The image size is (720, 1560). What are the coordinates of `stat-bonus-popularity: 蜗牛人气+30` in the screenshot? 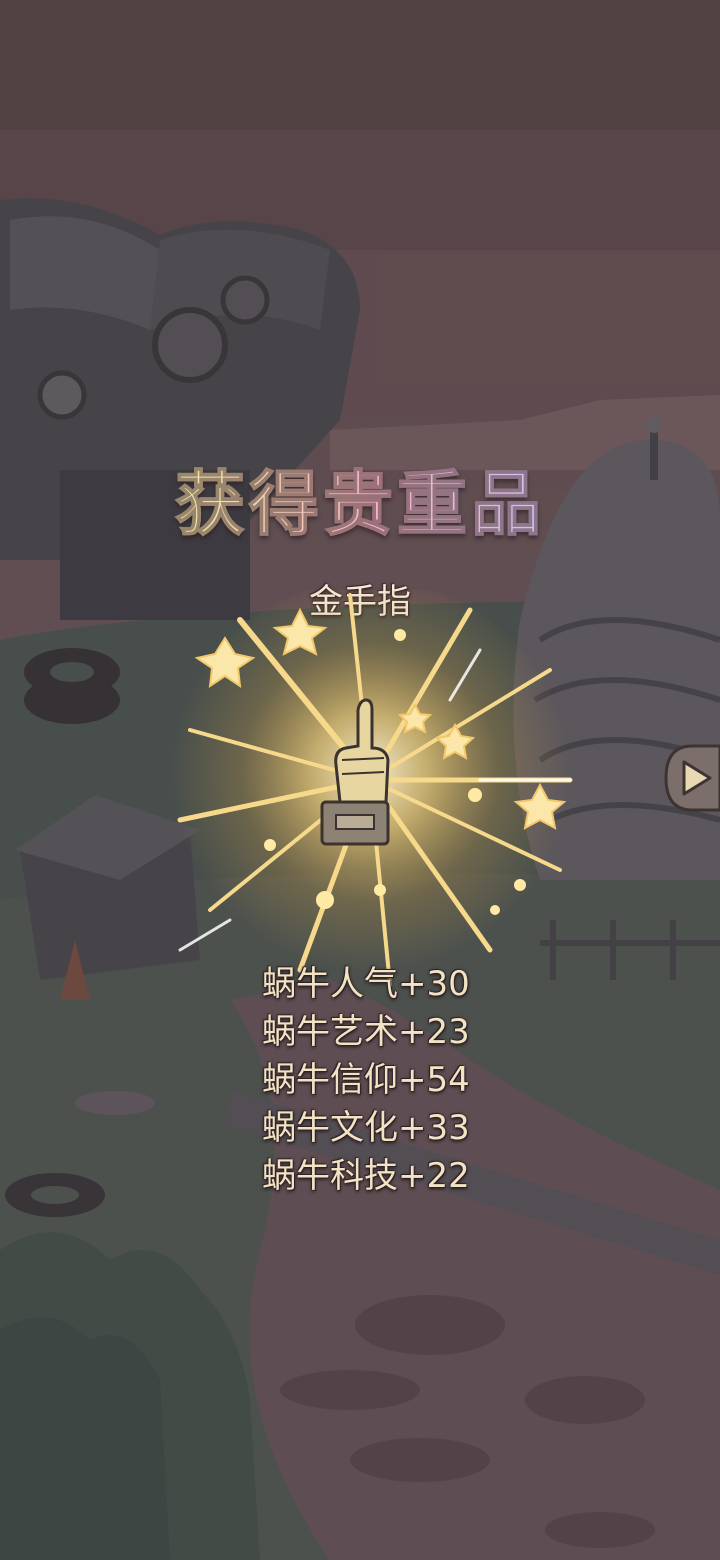 It's located at (366, 984).